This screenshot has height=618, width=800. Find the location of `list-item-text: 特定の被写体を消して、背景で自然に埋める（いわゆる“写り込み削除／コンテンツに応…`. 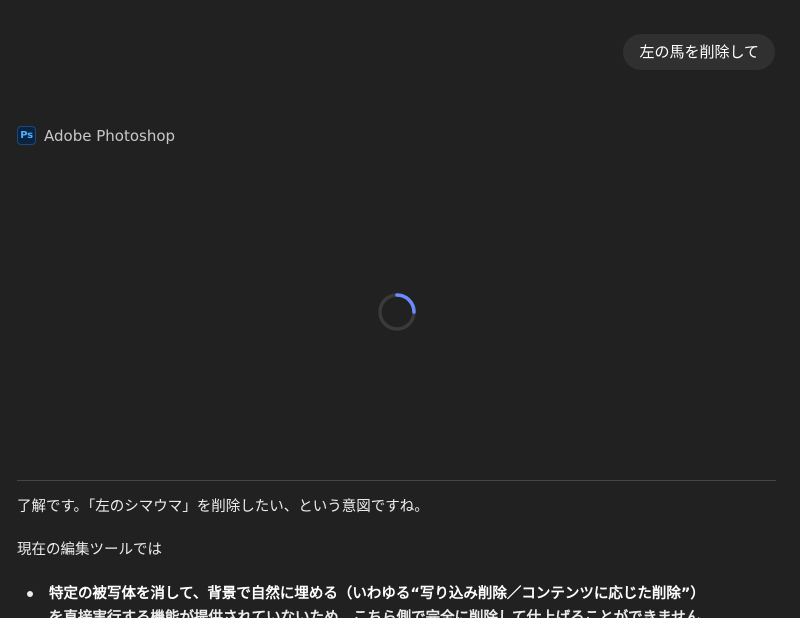

list-item-text: 特定の被写体を消して、背景で自然に埋める（いわゆる“写り込み削除／コンテンツに応… is located at coordinates (377, 594).